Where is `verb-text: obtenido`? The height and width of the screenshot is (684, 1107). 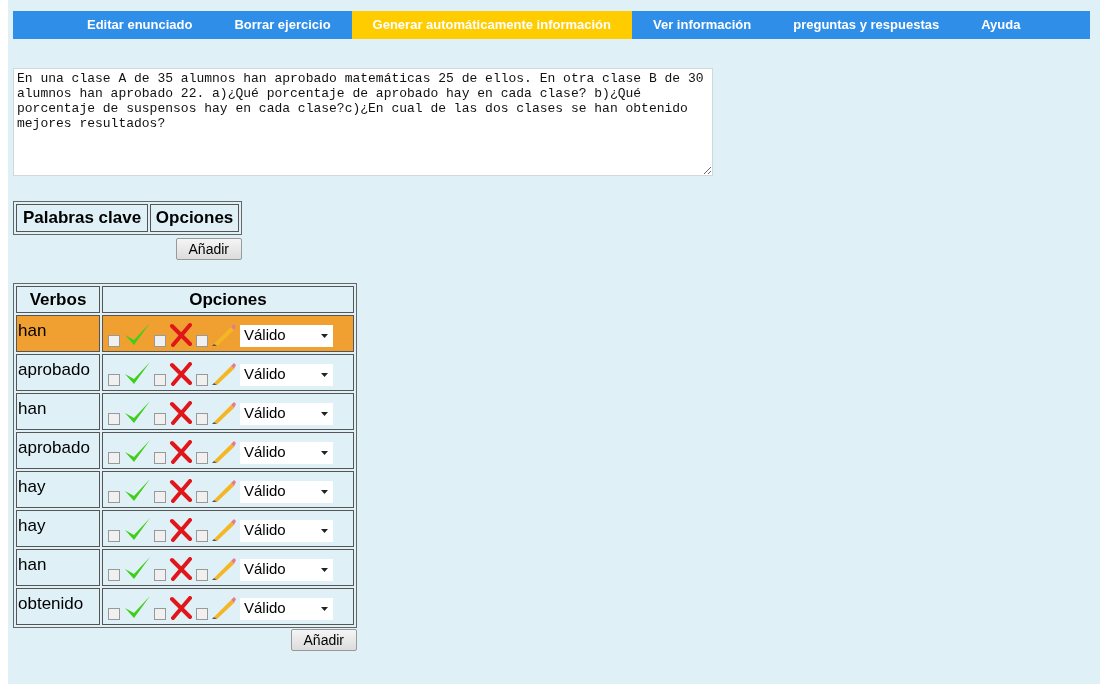 verb-text: obtenido is located at coordinates (51, 604).